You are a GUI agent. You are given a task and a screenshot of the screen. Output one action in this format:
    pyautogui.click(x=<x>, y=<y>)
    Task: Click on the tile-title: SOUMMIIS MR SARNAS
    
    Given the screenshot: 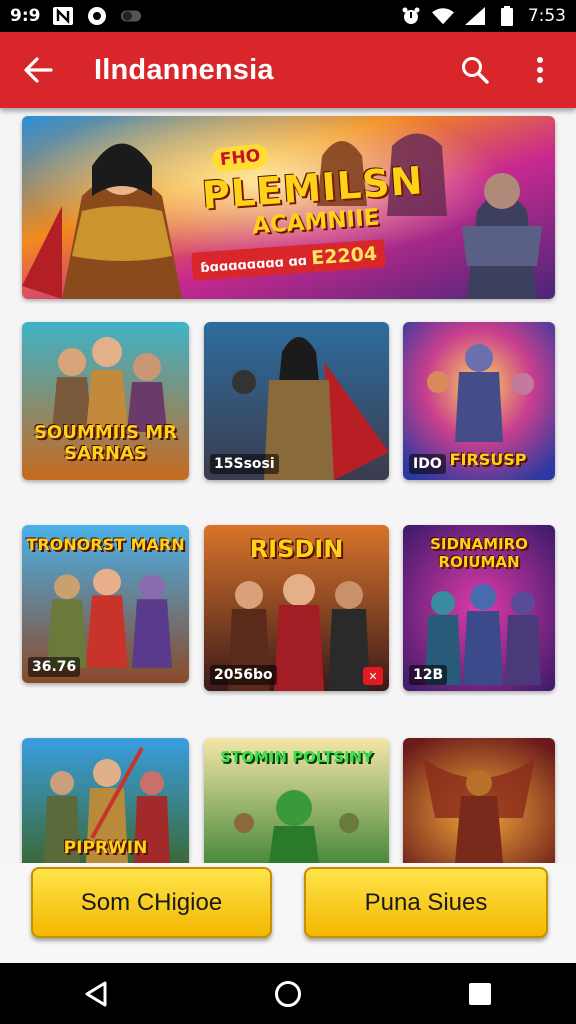 What is the action you would take?
    pyautogui.click(x=105, y=443)
    